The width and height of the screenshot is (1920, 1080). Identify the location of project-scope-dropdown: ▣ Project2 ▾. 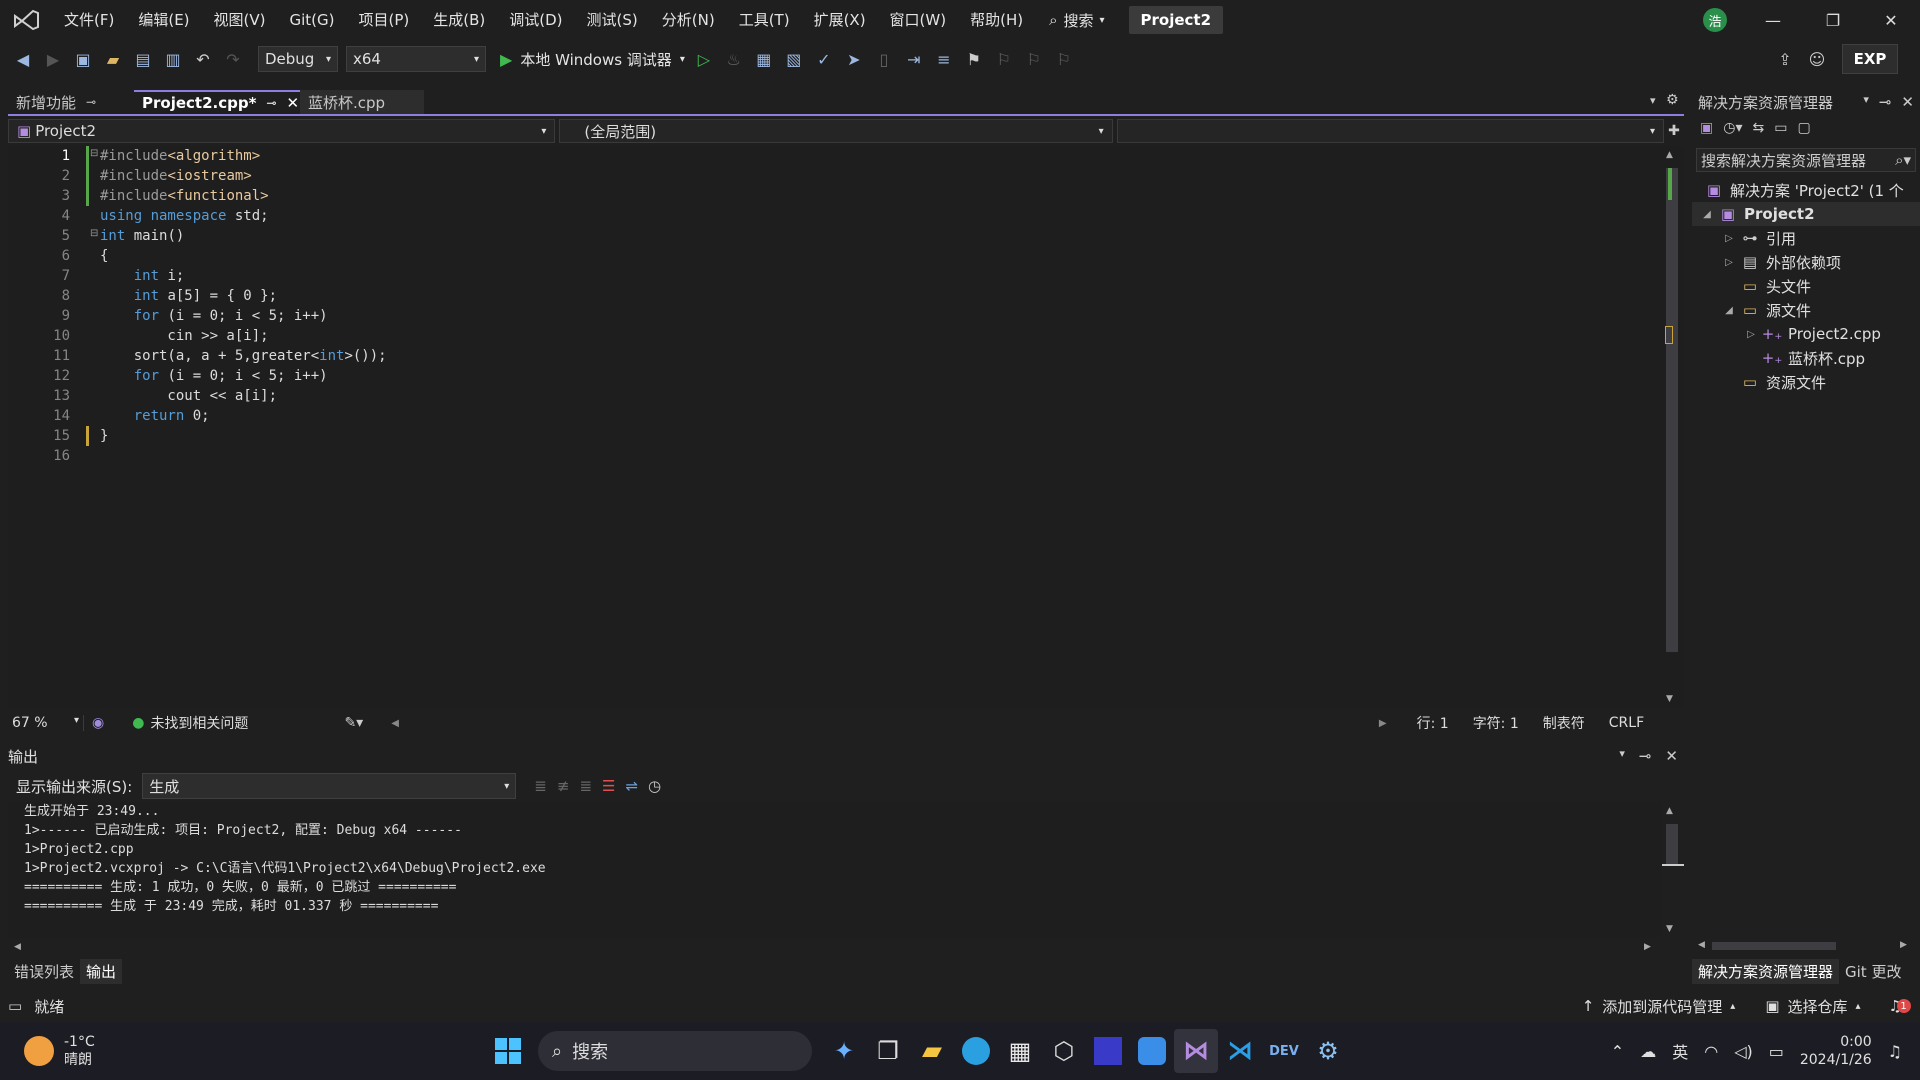
(282, 131).